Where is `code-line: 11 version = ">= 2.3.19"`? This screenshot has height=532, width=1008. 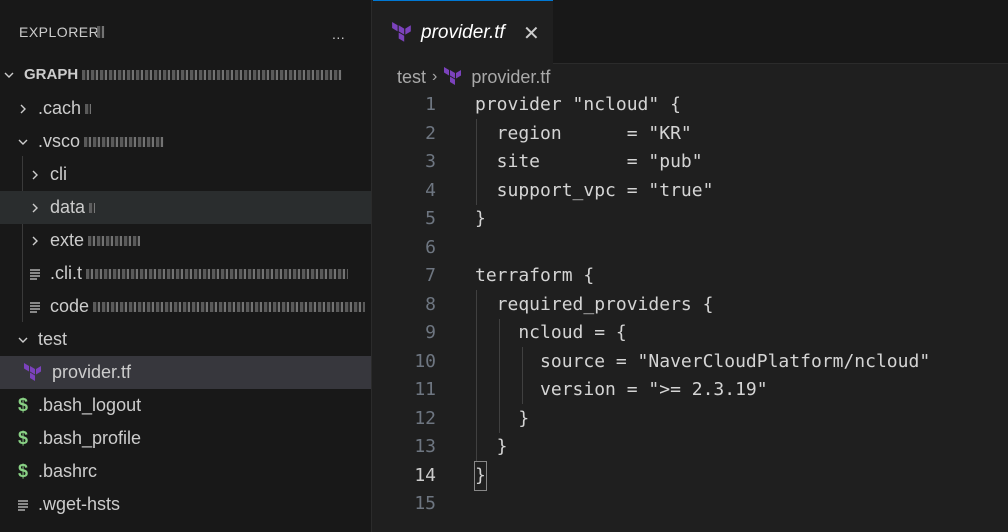 code-line: 11 version = ">= 2.3.19" is located at coordinates (690, 390).